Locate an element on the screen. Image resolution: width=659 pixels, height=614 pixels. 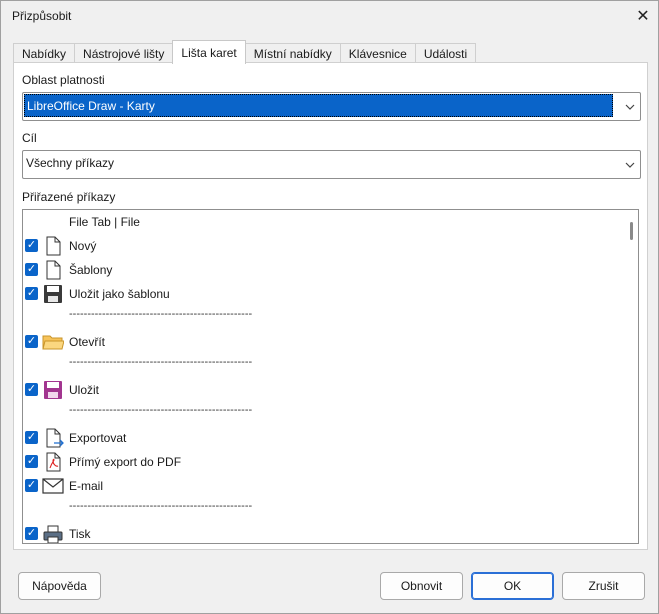
print-icon is located at coordinates (53, 533).